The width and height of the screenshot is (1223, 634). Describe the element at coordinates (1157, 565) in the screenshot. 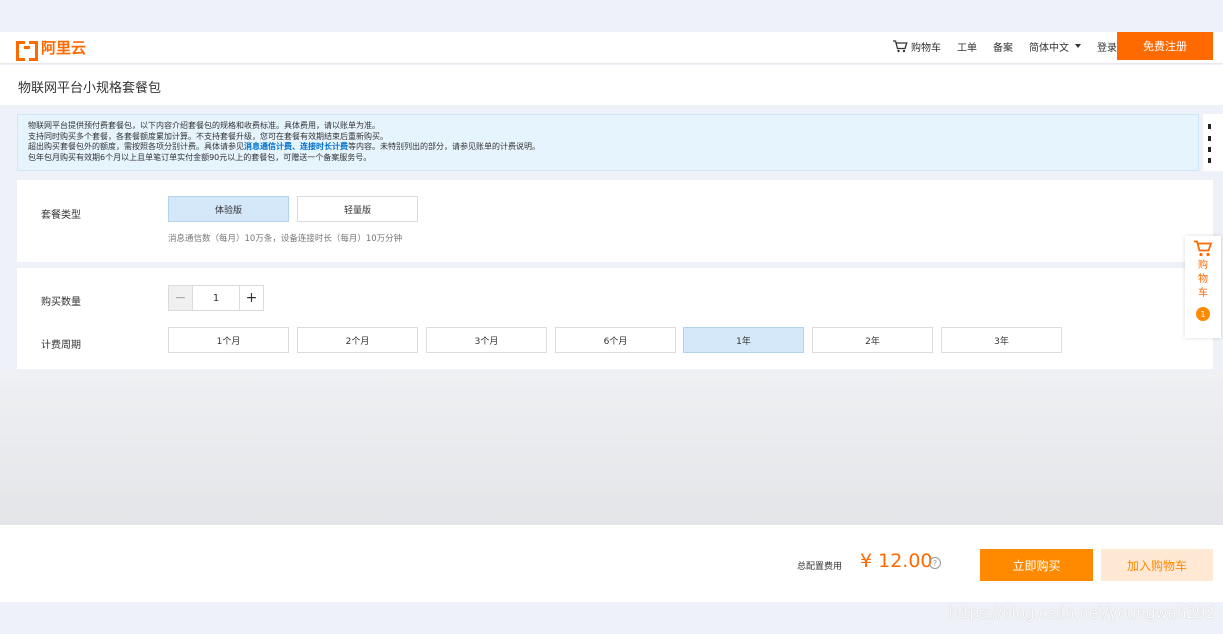

I see `add-to-cart-button: 加入购物车` at that location.